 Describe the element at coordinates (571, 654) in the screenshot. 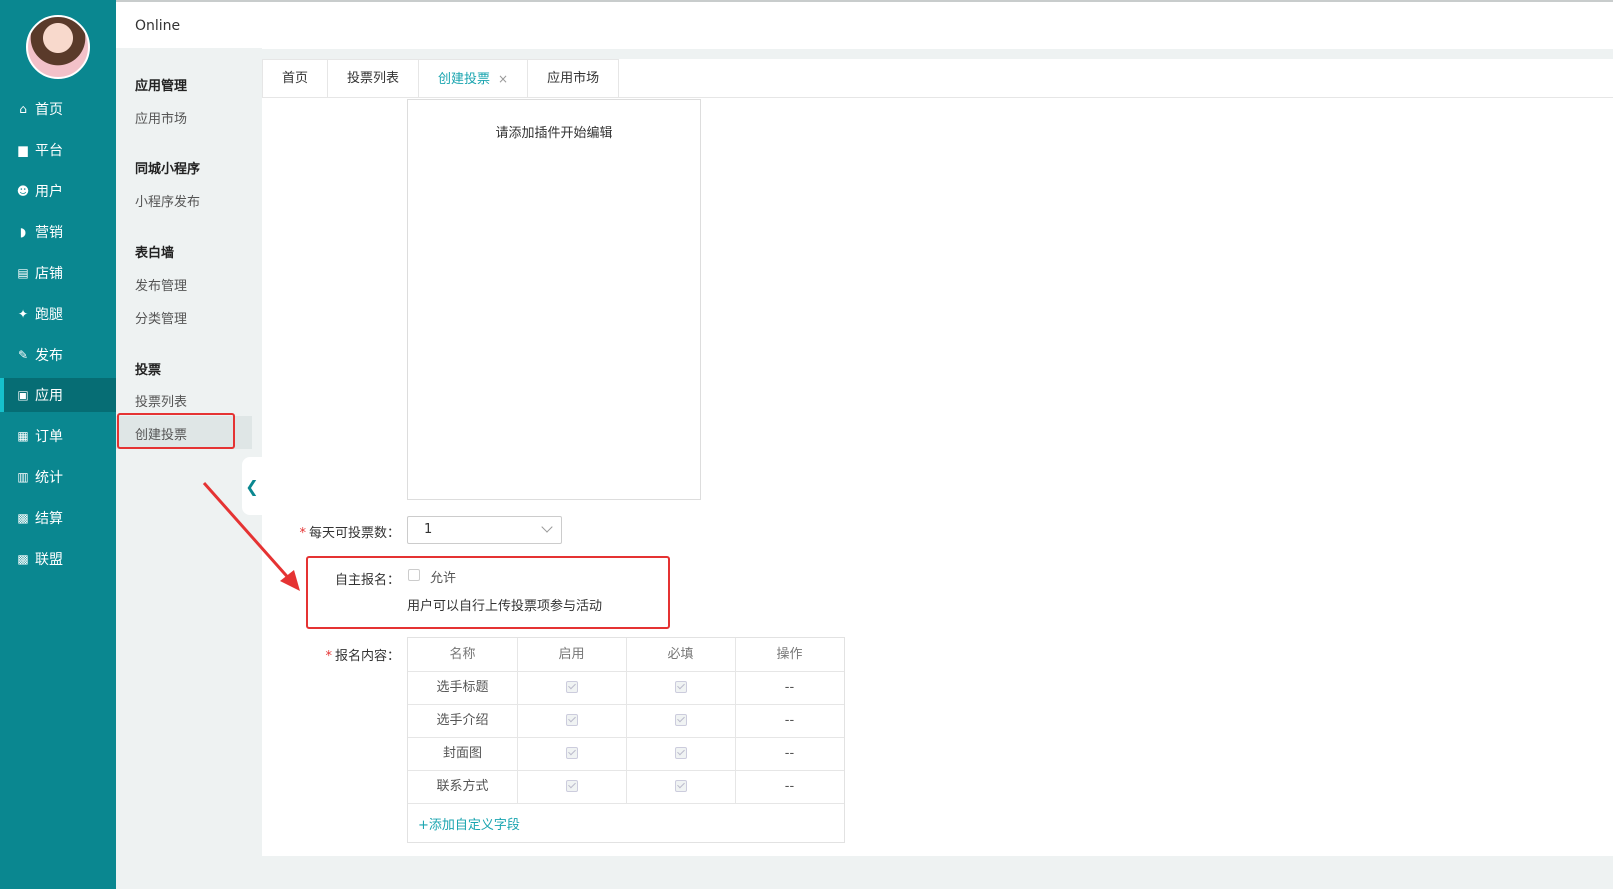

I see `column-header: 启用` at that location.